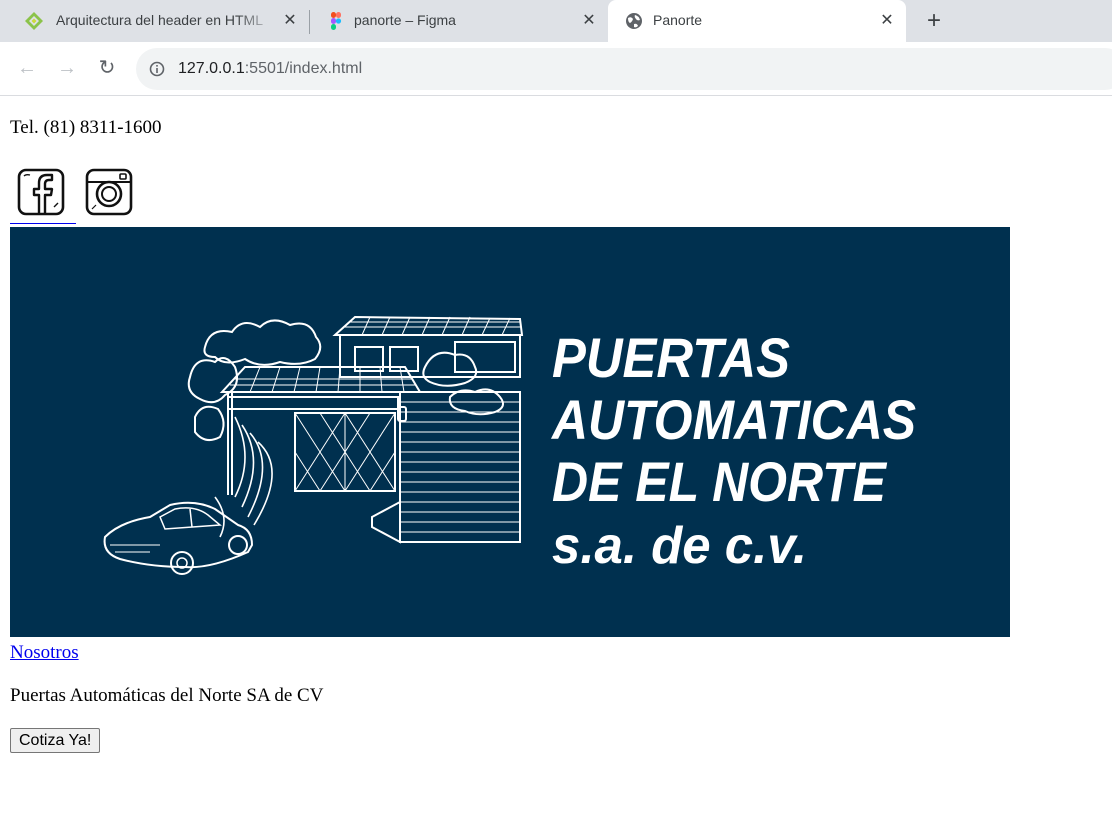 The height and width of the screenshot is (827, 1112). I want to click on address-path: :5501/index.html, so click(303, 68).